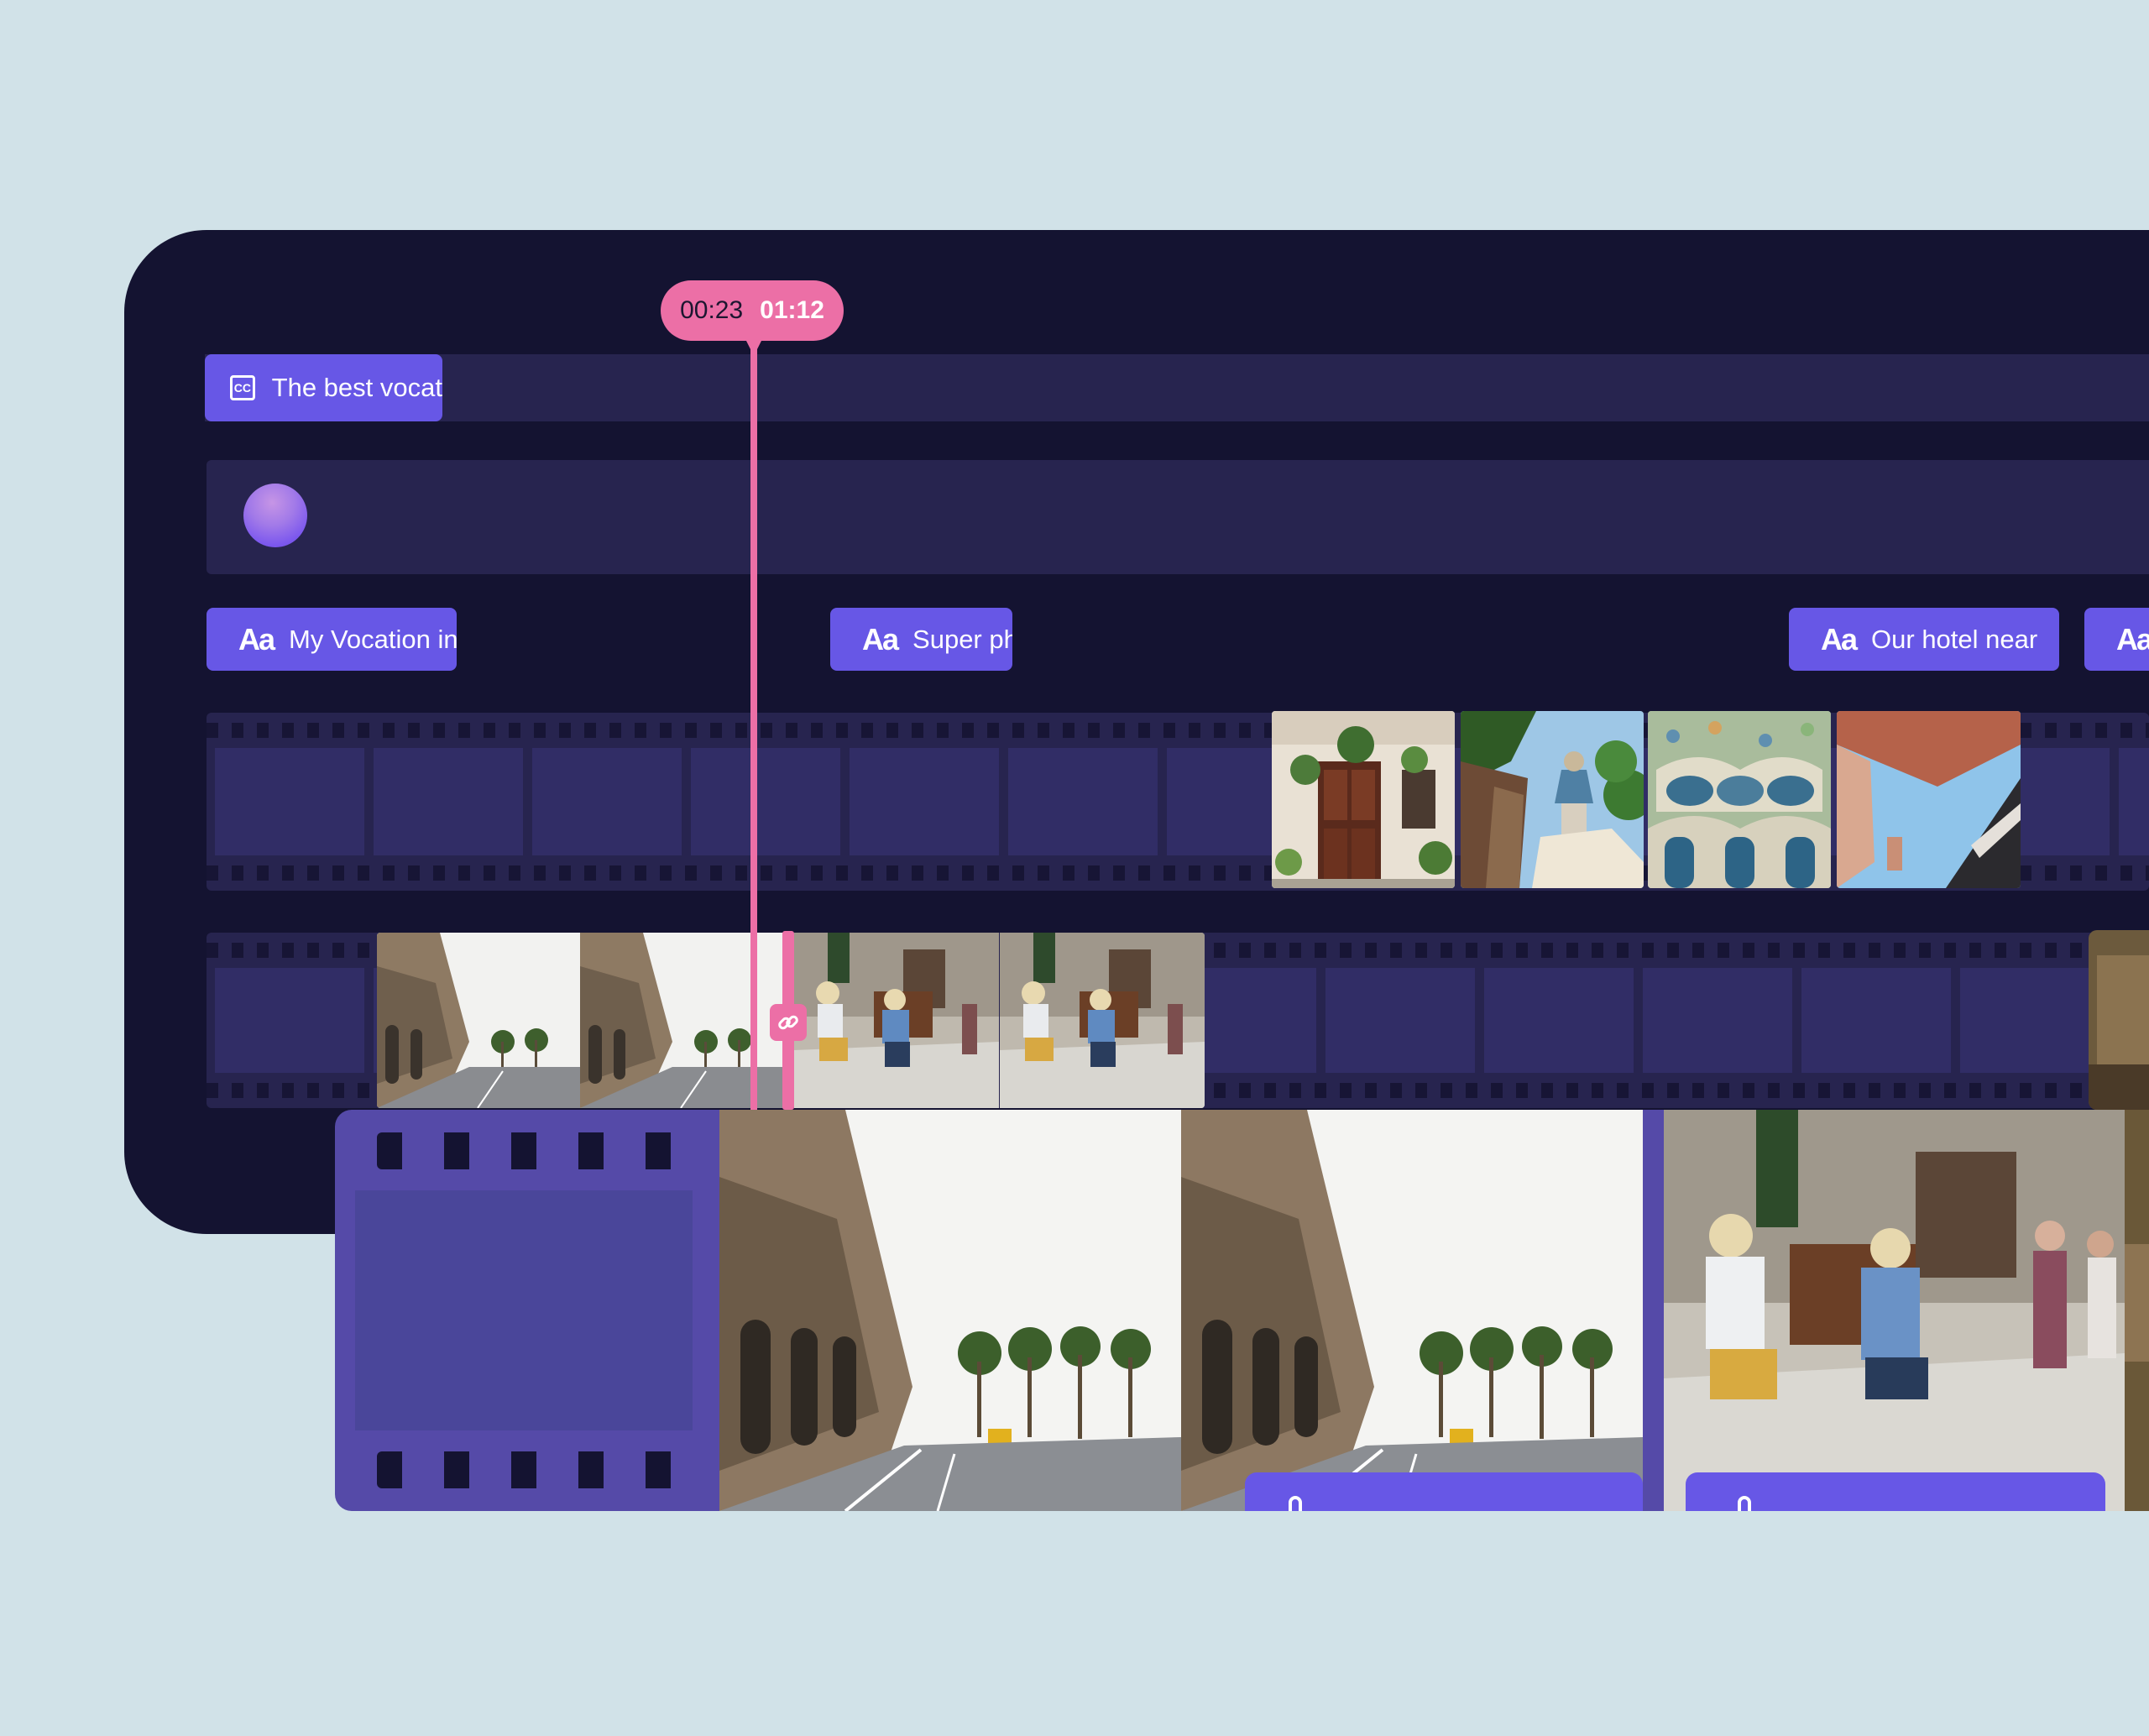 This screenshot has height=1736, width=2149. I want to click on text-clip: Aa, so click(2117, 639).